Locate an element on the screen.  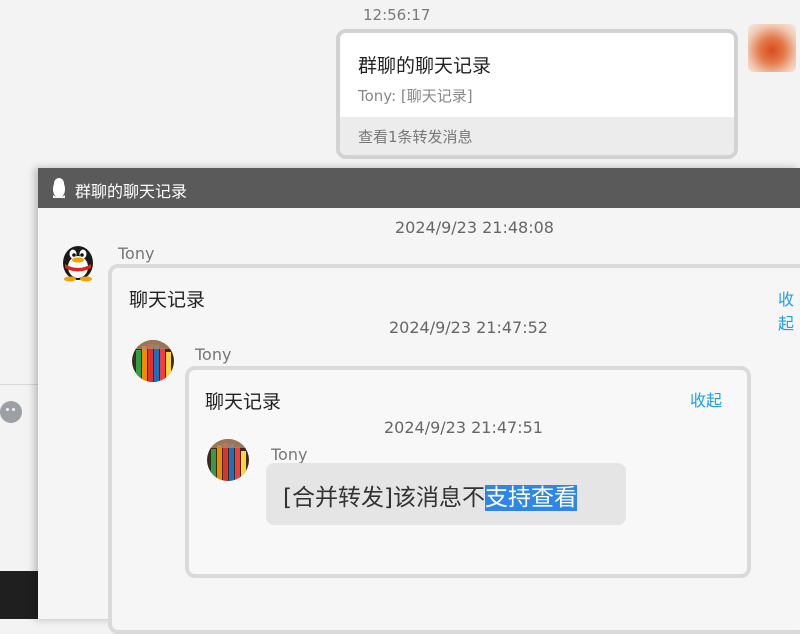
avatar is located at coordinates (772, 48).